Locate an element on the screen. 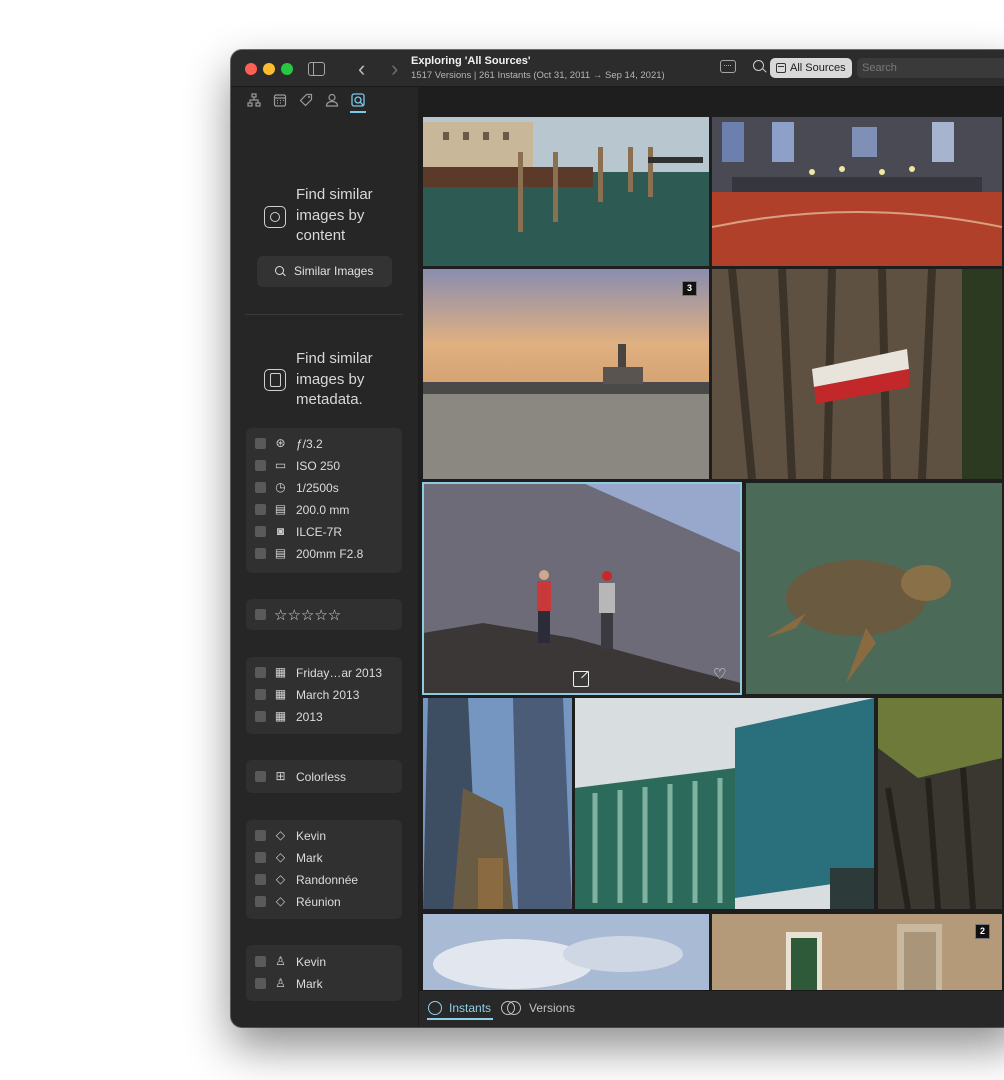  palette-icon: ⊞ is located at coordinates (280, 776).